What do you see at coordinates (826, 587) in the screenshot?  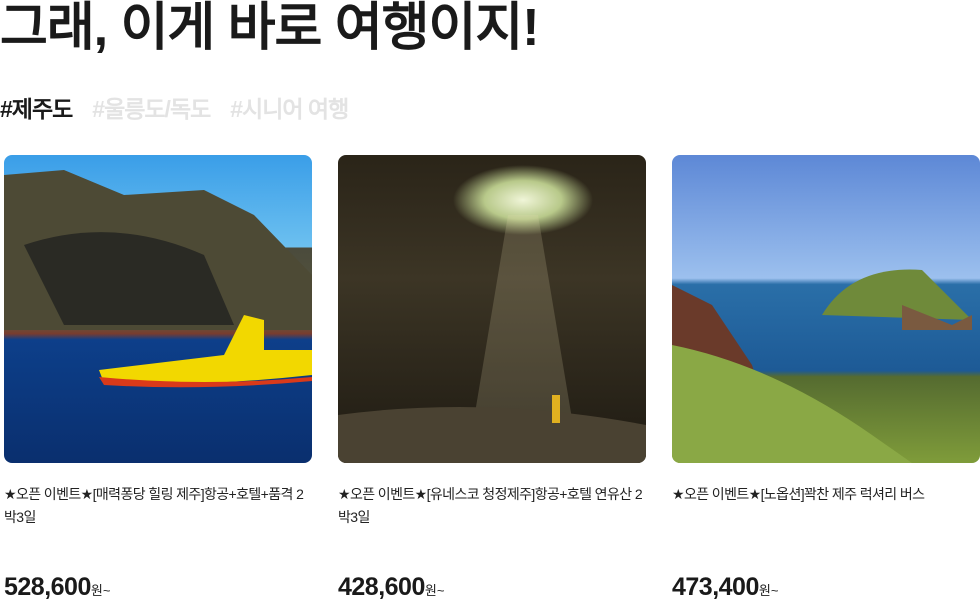 I see `product-price: 473,400 원~` at bounding box center [826, 587].